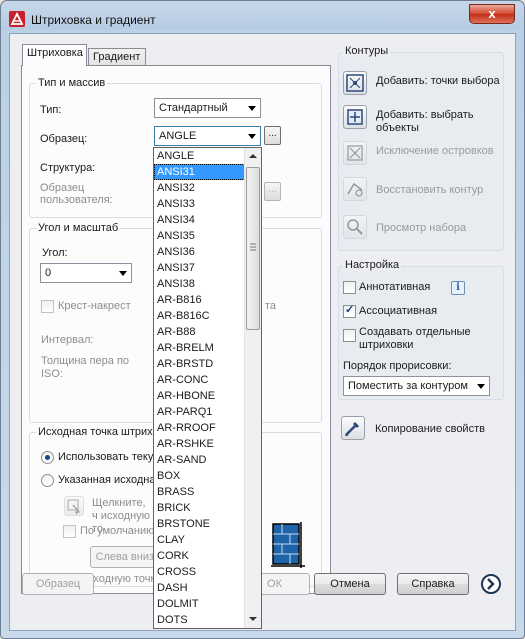  I want to click on type-select-value: Стандартный, so click(193, 108).